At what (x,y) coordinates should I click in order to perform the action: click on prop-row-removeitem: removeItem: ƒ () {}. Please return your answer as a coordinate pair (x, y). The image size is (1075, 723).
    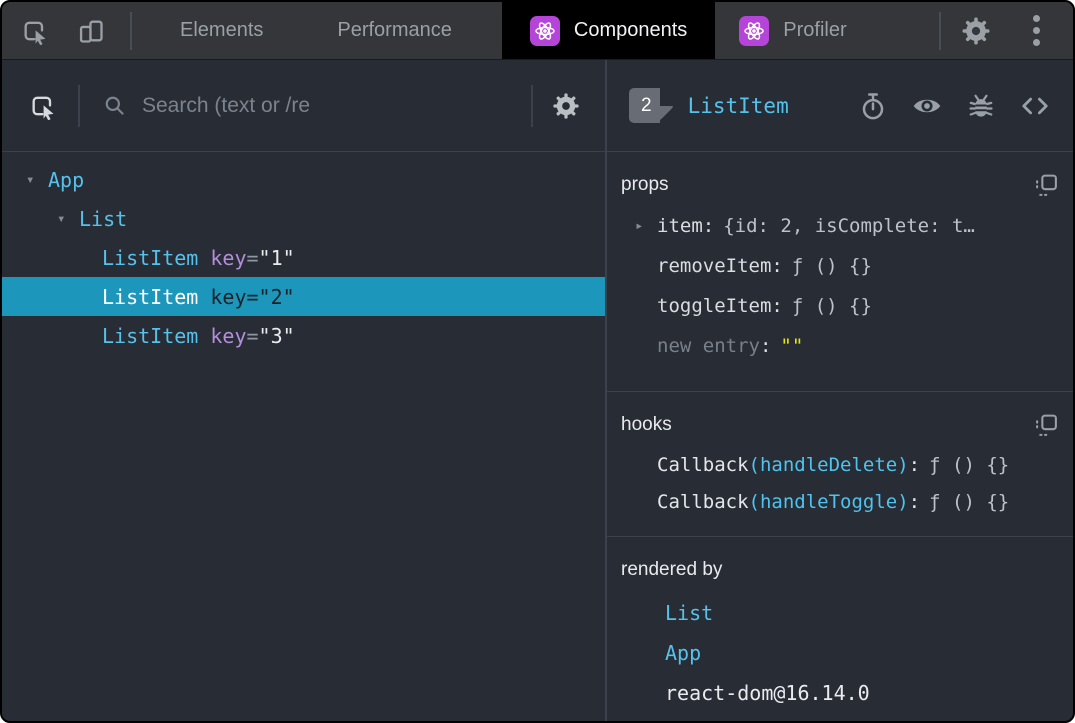
    Looking at the image, I should click on (840, 266).